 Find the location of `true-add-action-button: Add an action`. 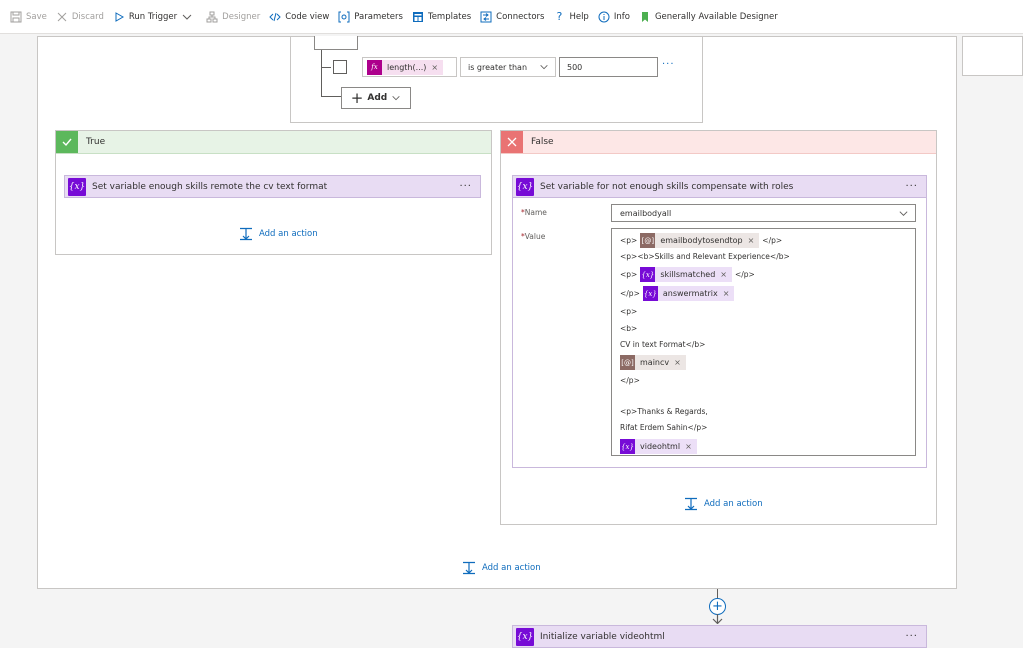

true-add-action-button: Add an action is located at coordinates (278, 234).